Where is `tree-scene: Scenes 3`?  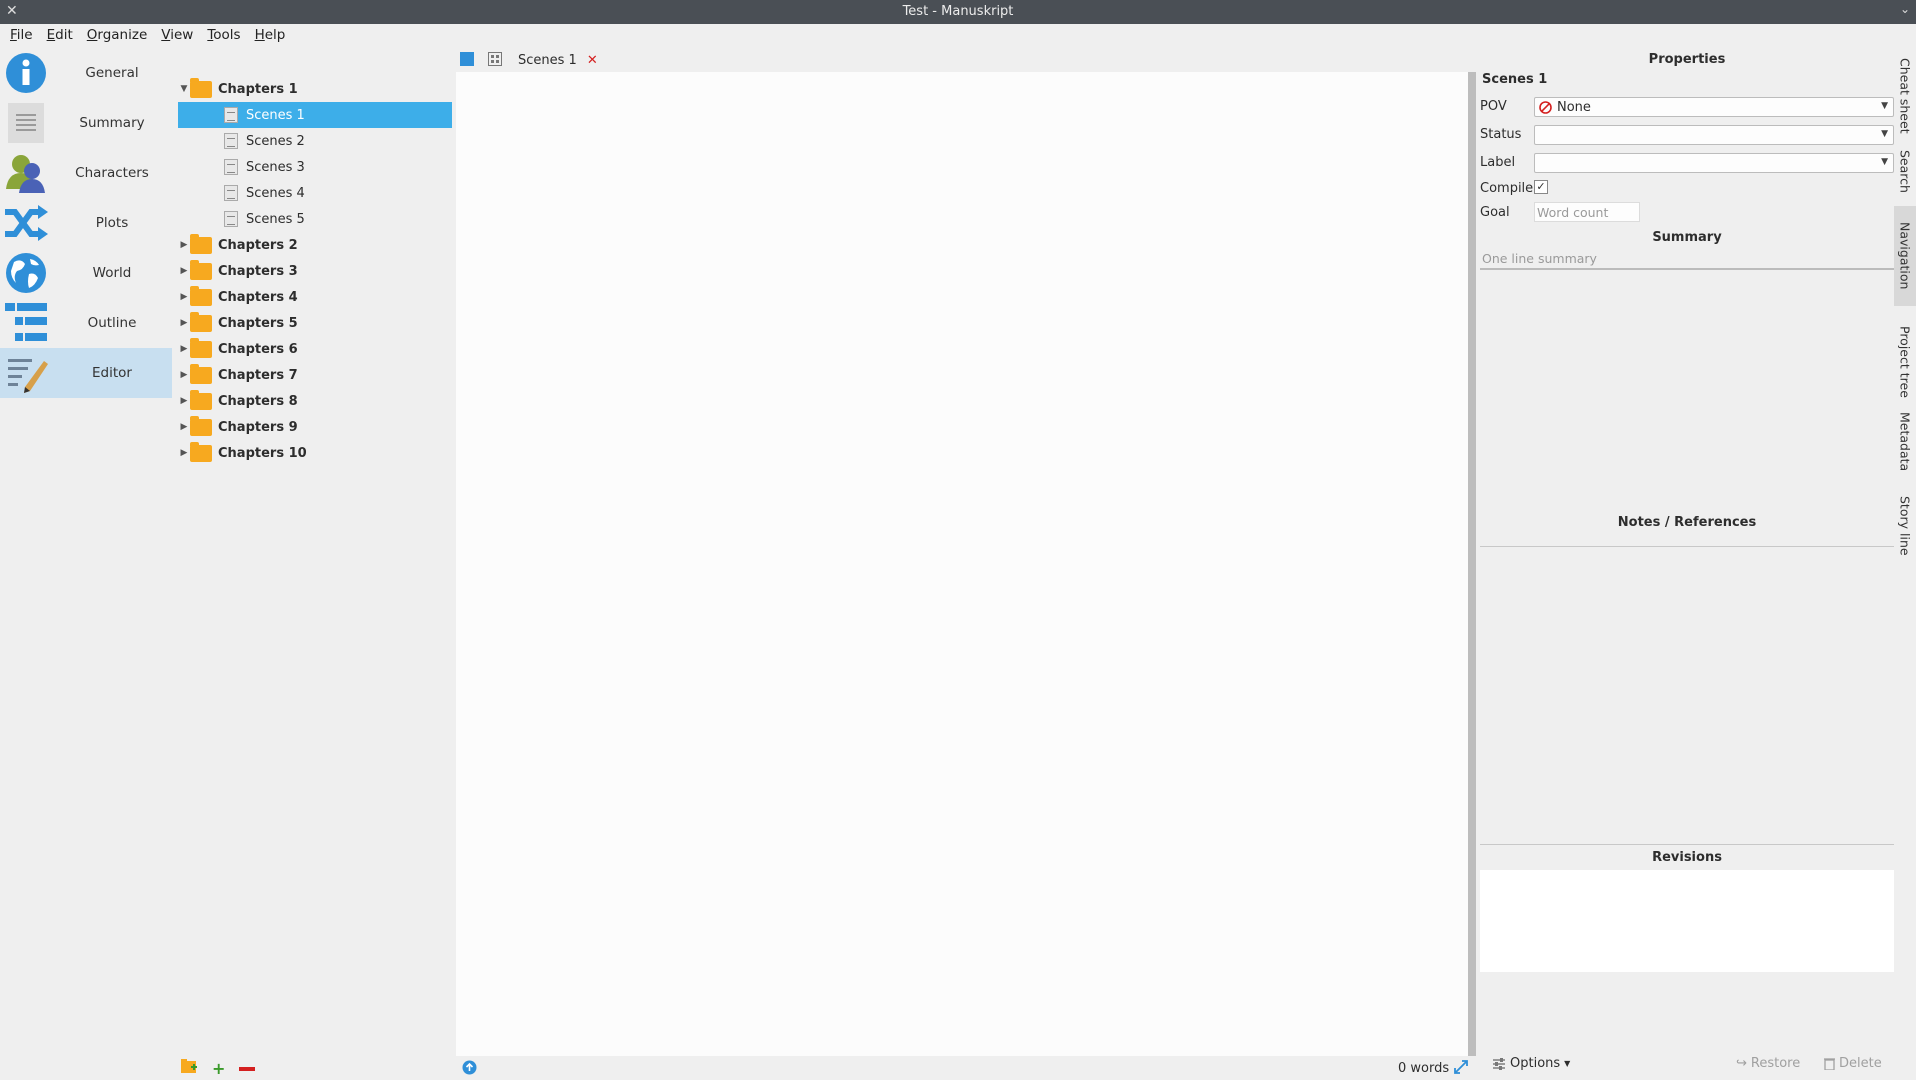
tree-scene: Scenes 3 is located at coordinates (315, 167).